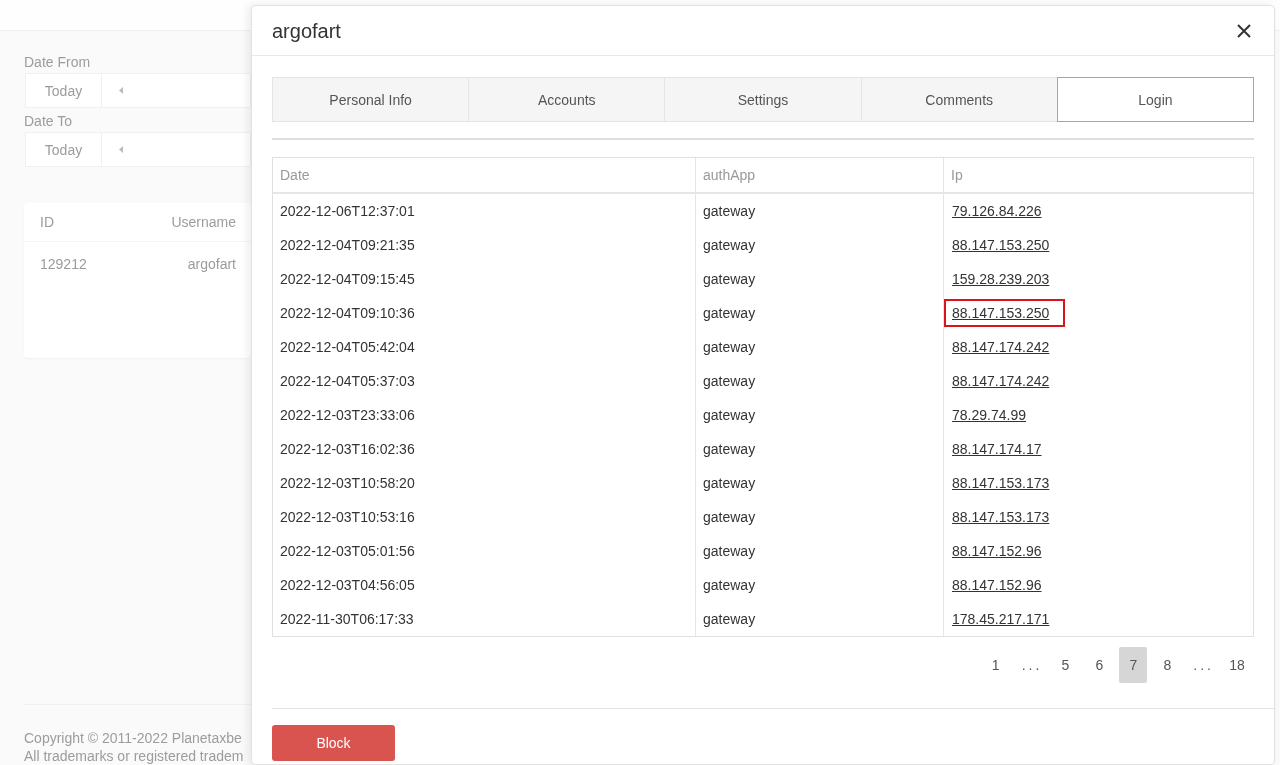 The image size is (1280, 765). What do you see at coordinates (566, 99) in the screenshot?
I see `tab: Accounts` at bounding box center [566, 99].